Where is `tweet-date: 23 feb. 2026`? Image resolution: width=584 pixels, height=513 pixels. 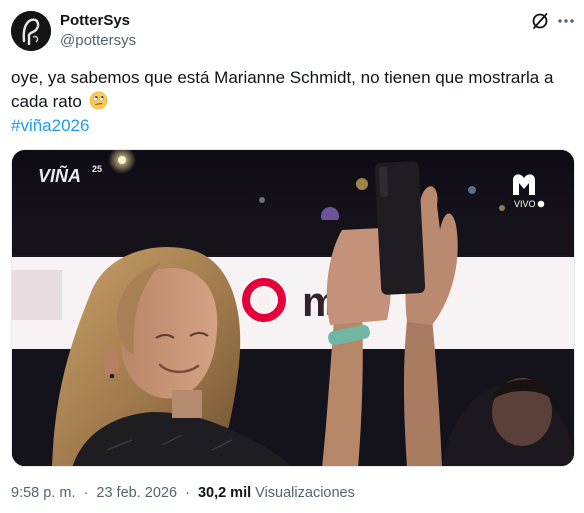
tweet-date: 23 feb. 2026 is located at coordinates (136, 493).